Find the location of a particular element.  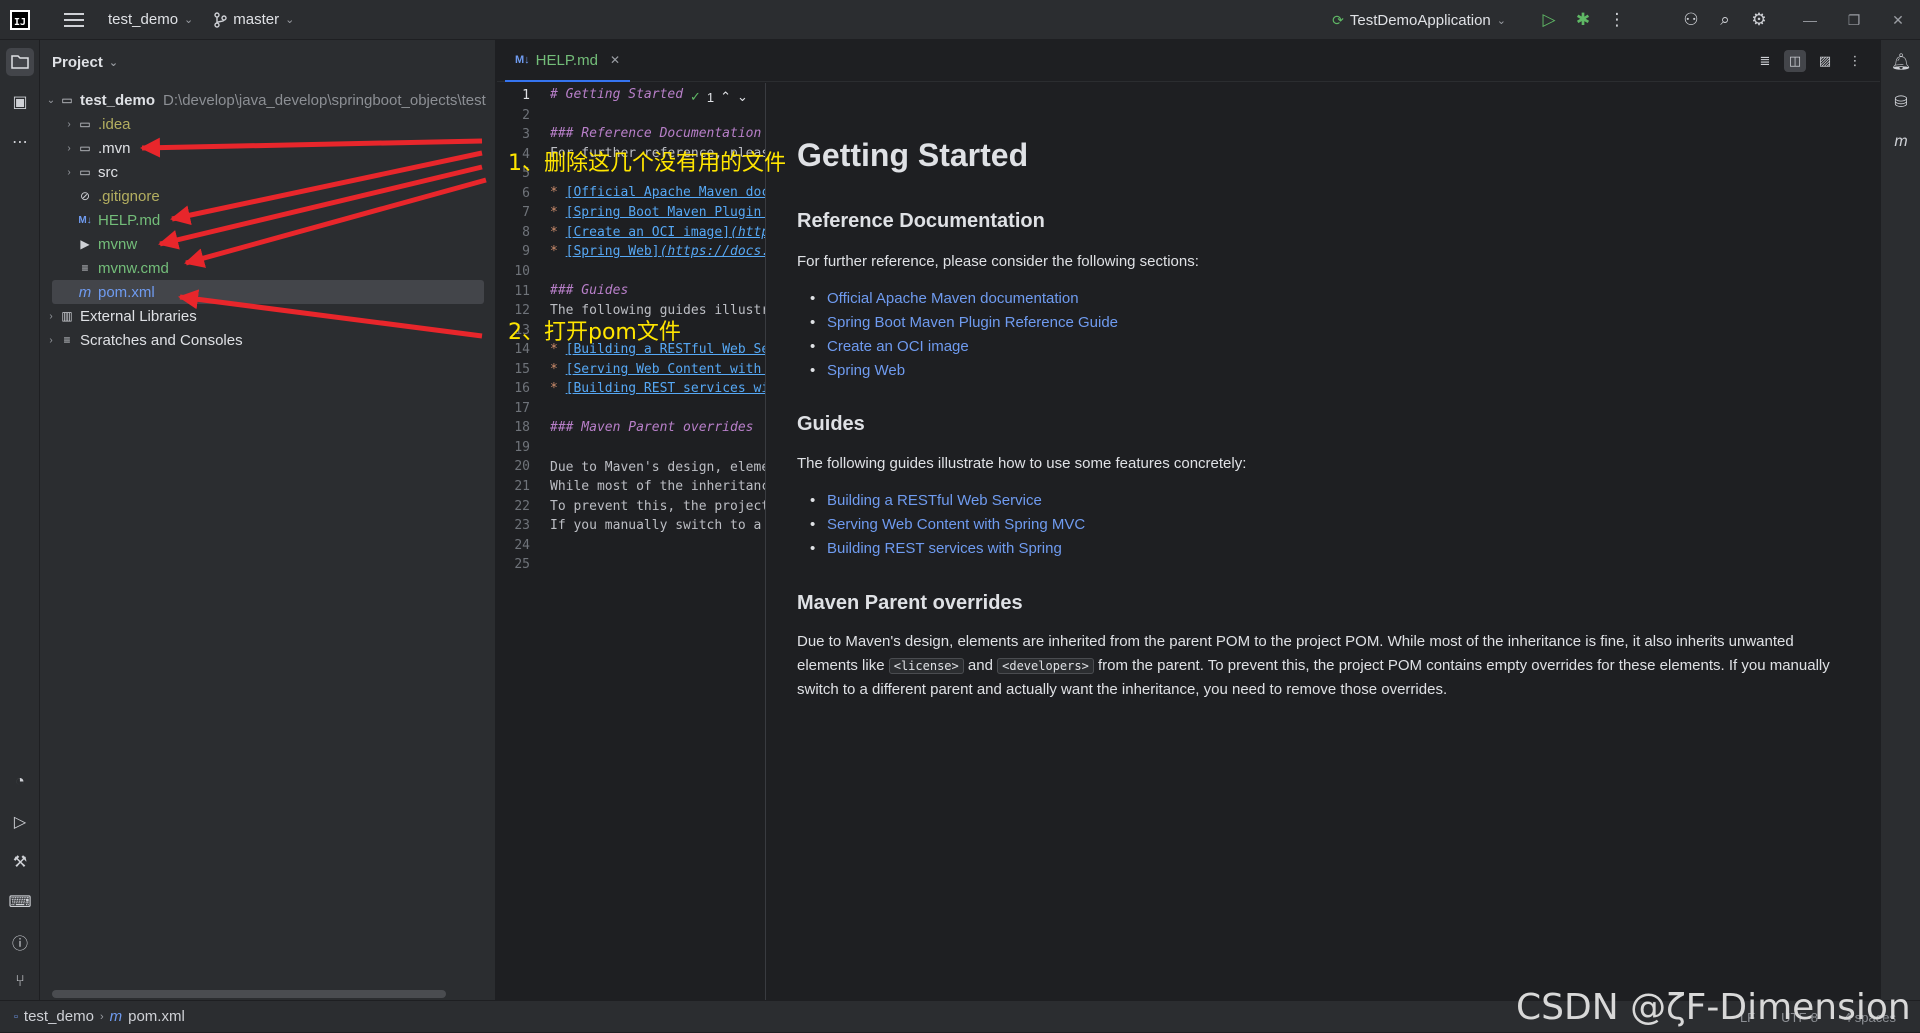

profiler-tool-icon: ◔ is located at coordinates (20, 782).